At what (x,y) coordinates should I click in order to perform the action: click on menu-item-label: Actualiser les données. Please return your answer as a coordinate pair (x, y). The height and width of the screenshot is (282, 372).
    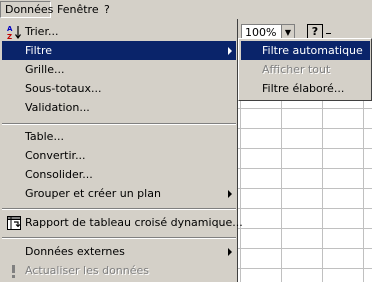
    Looking at the image, I should click on (87, 270).